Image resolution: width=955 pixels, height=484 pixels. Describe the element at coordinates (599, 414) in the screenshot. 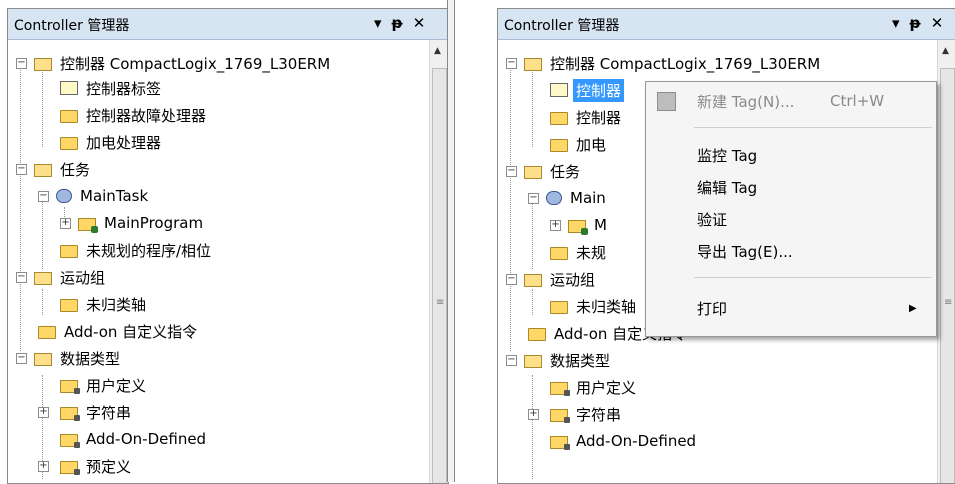

I see `tree-item-label: 字符串` at that location.